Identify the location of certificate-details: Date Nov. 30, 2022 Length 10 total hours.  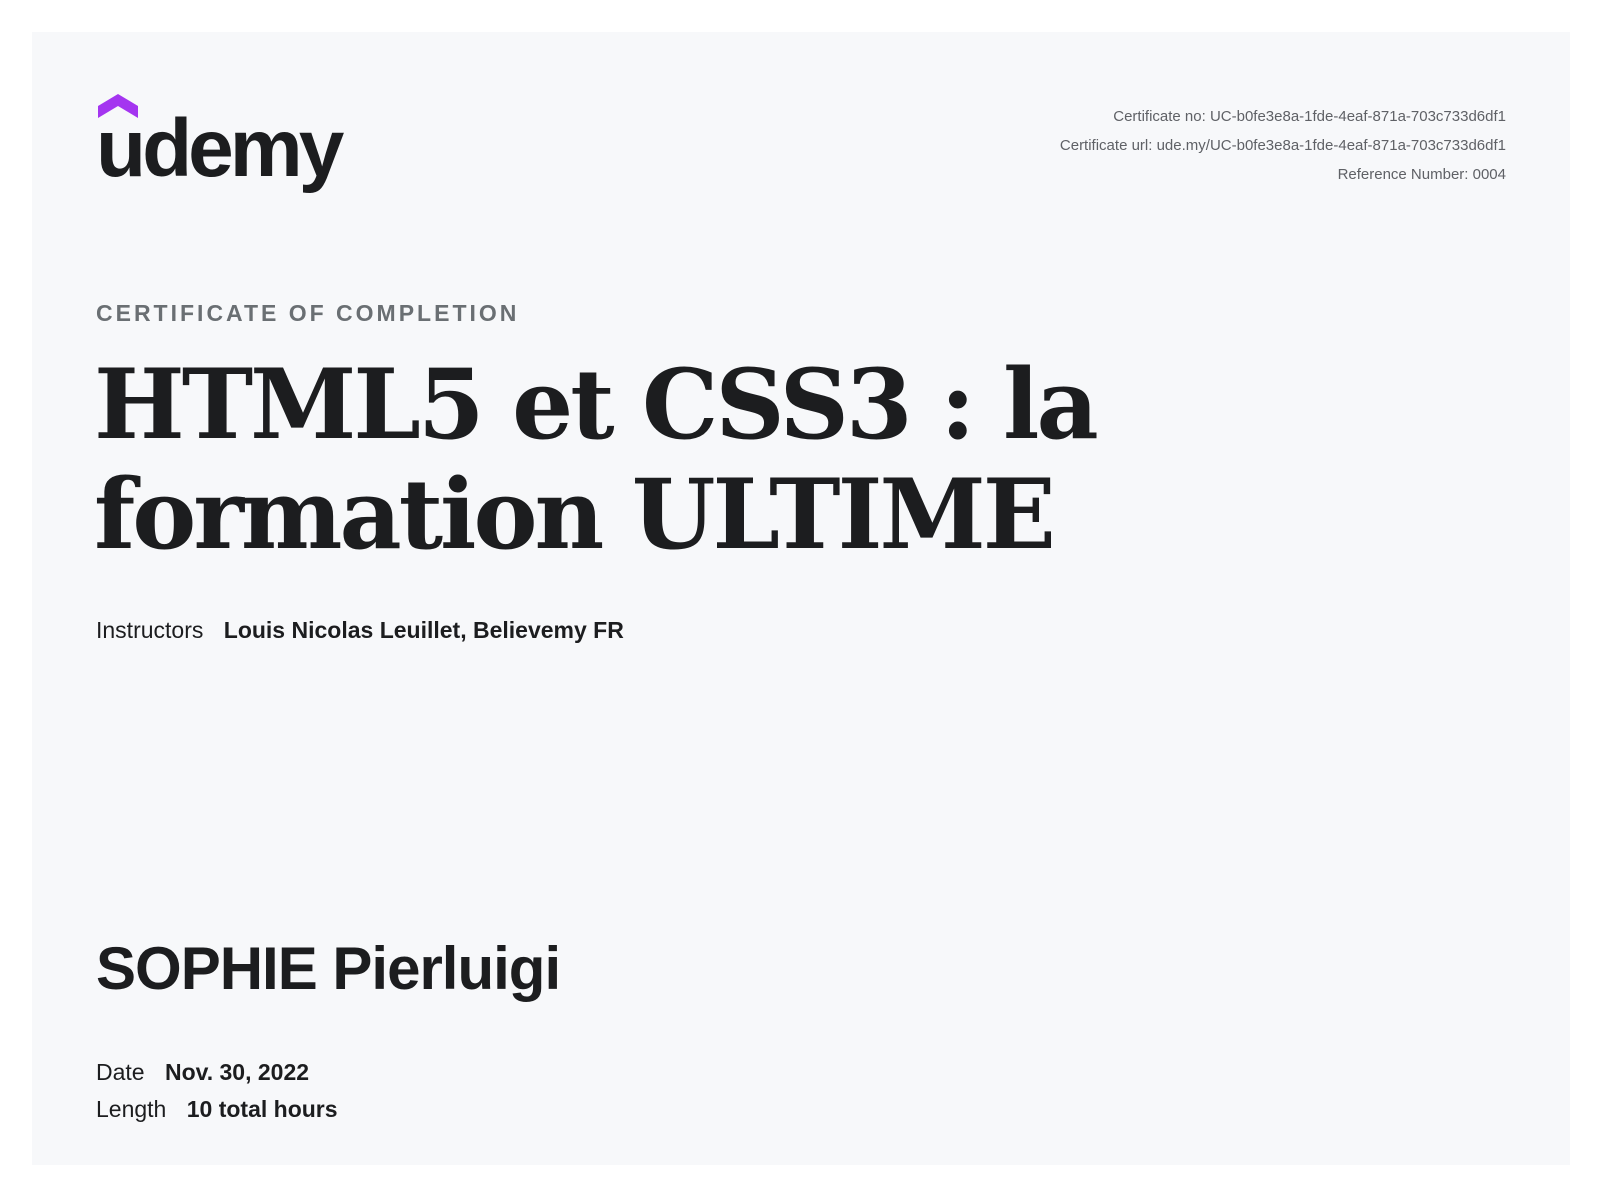
(217, 1091).